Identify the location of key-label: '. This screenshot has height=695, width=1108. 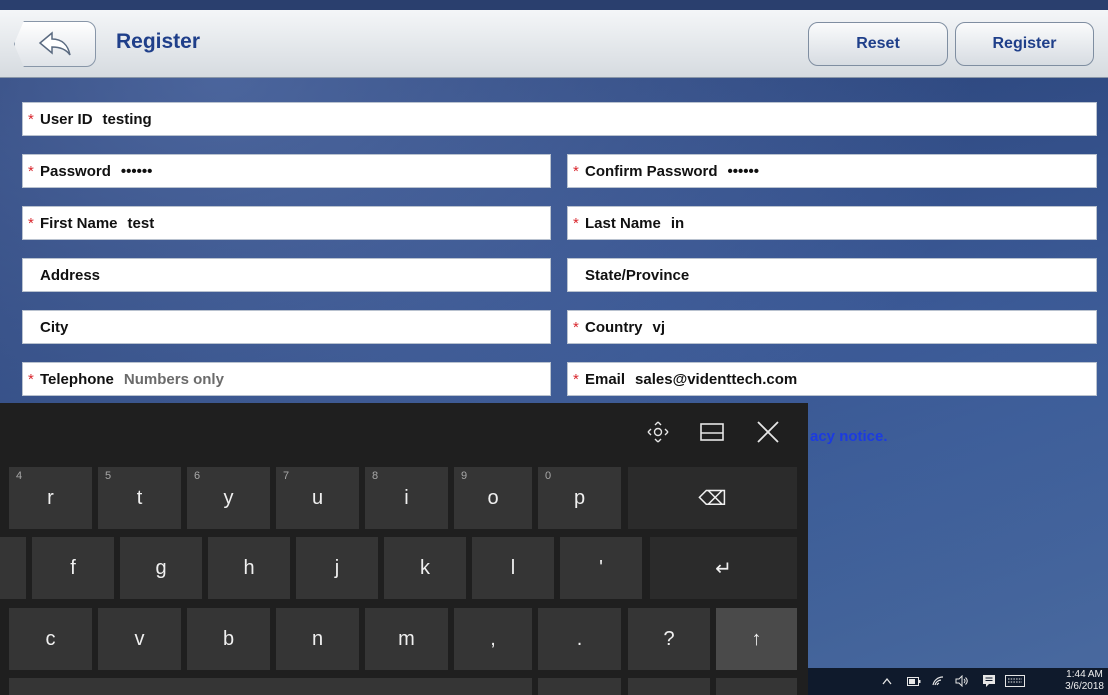
(601, 567).